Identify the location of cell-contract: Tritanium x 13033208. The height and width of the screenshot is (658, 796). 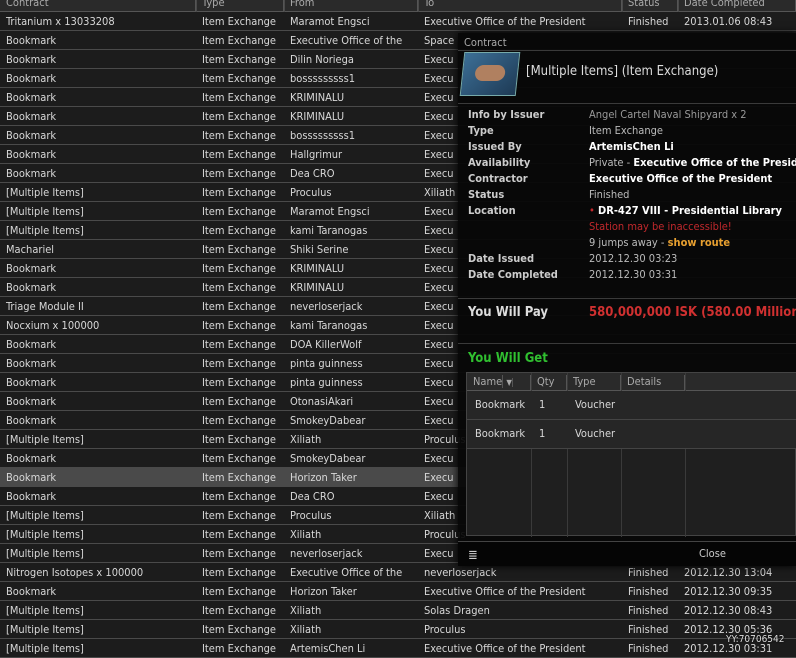
(60, 21).